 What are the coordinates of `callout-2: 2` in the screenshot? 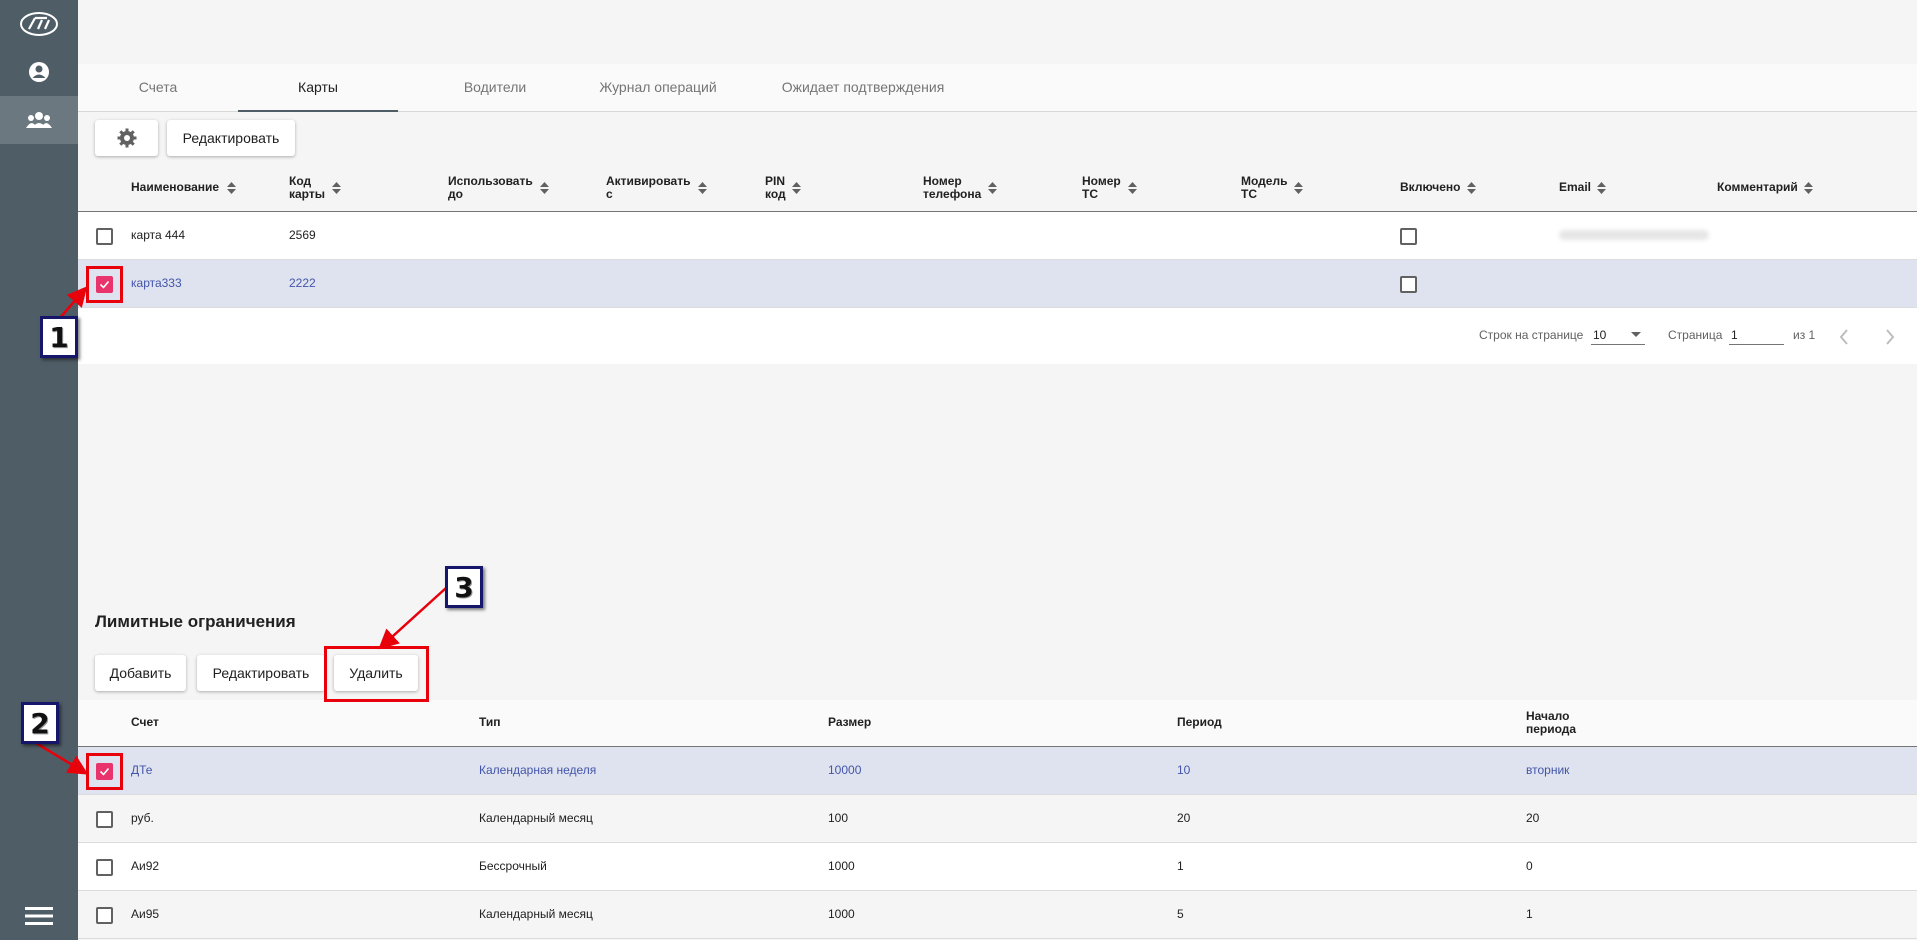 It's located at (40, 723).